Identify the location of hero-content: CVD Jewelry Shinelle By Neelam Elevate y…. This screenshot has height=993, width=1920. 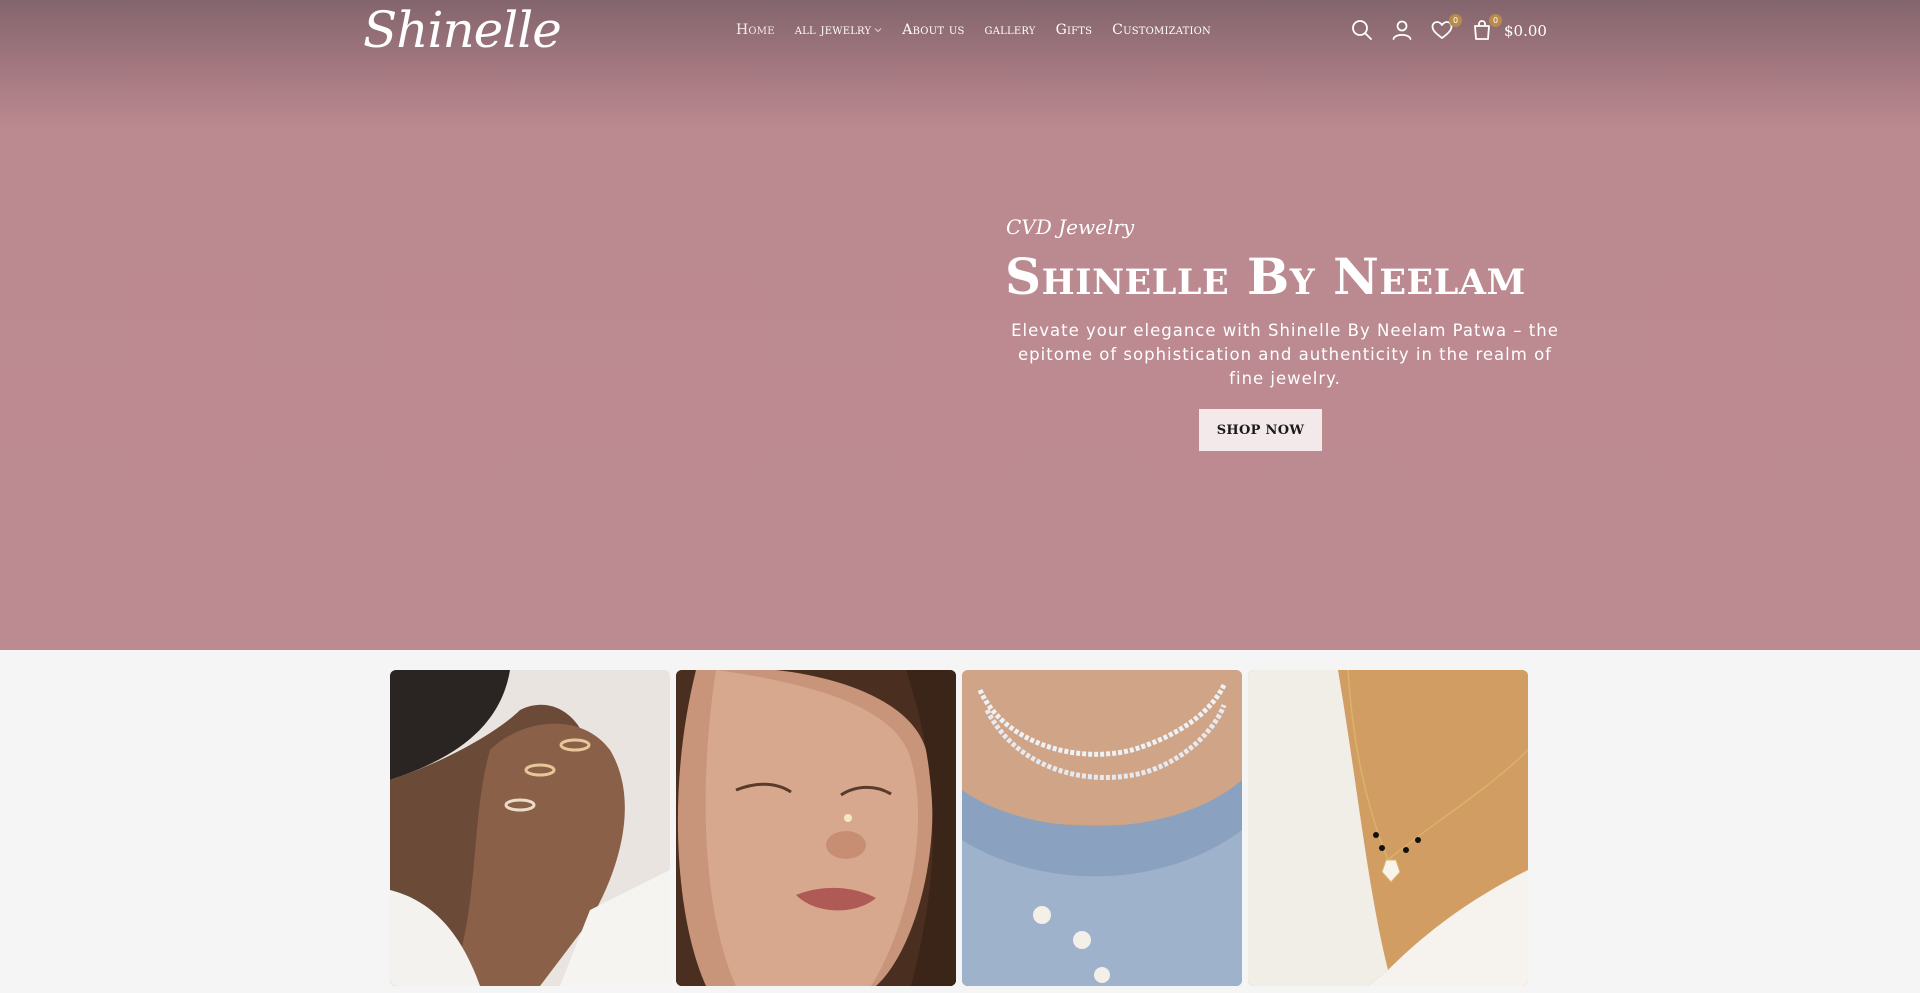
(1285, 303).